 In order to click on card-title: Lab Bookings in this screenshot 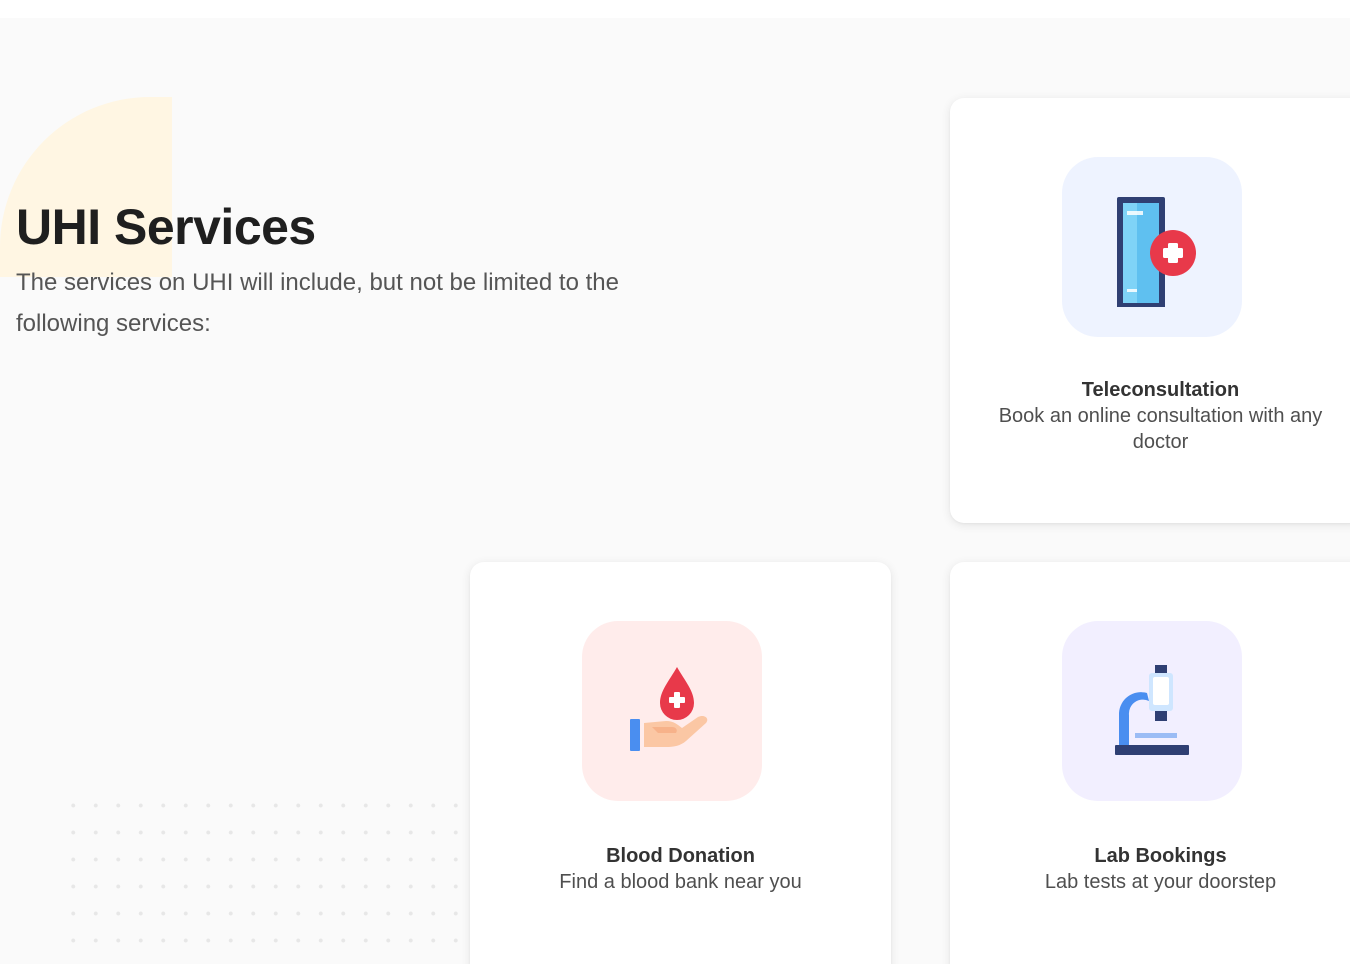, I will do `click(1160, 856)`.